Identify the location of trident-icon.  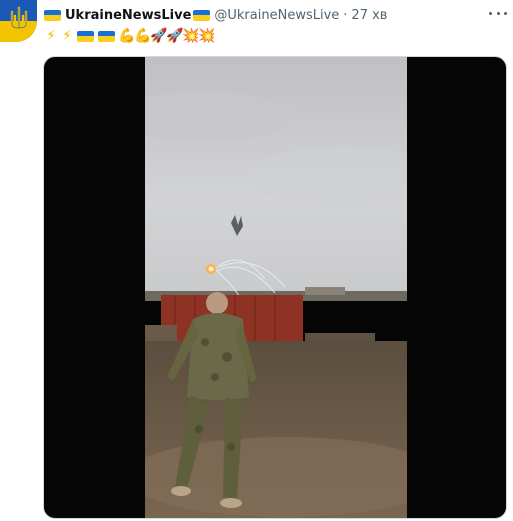
(19, 20).